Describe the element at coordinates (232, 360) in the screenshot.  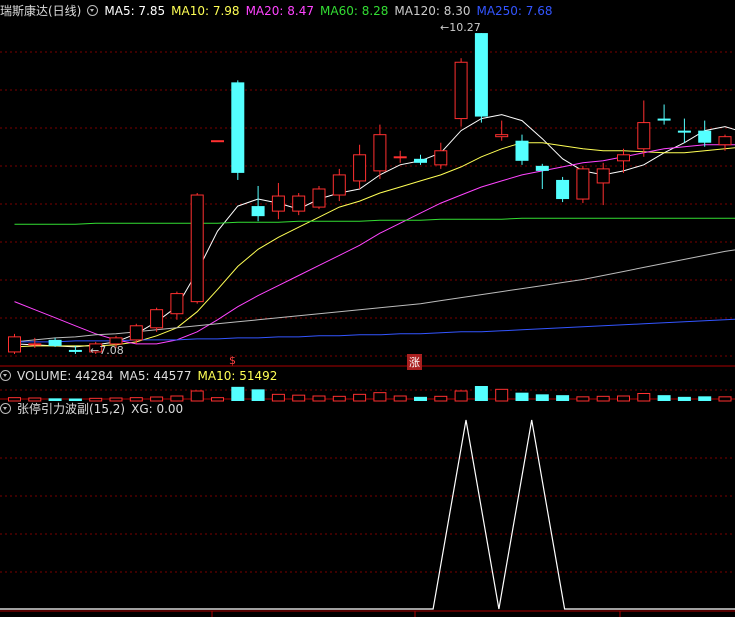
I see `signal-marker: $` at that location.